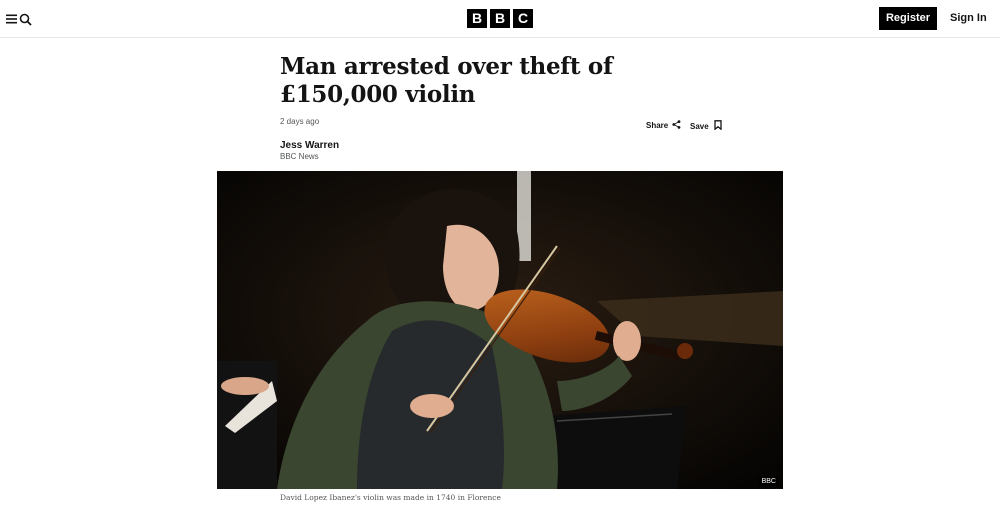 This screenshot has width=1000, height=517. Describe the element at coordinates (676, 125) in the screenshot. I see `share-icon` at that location.